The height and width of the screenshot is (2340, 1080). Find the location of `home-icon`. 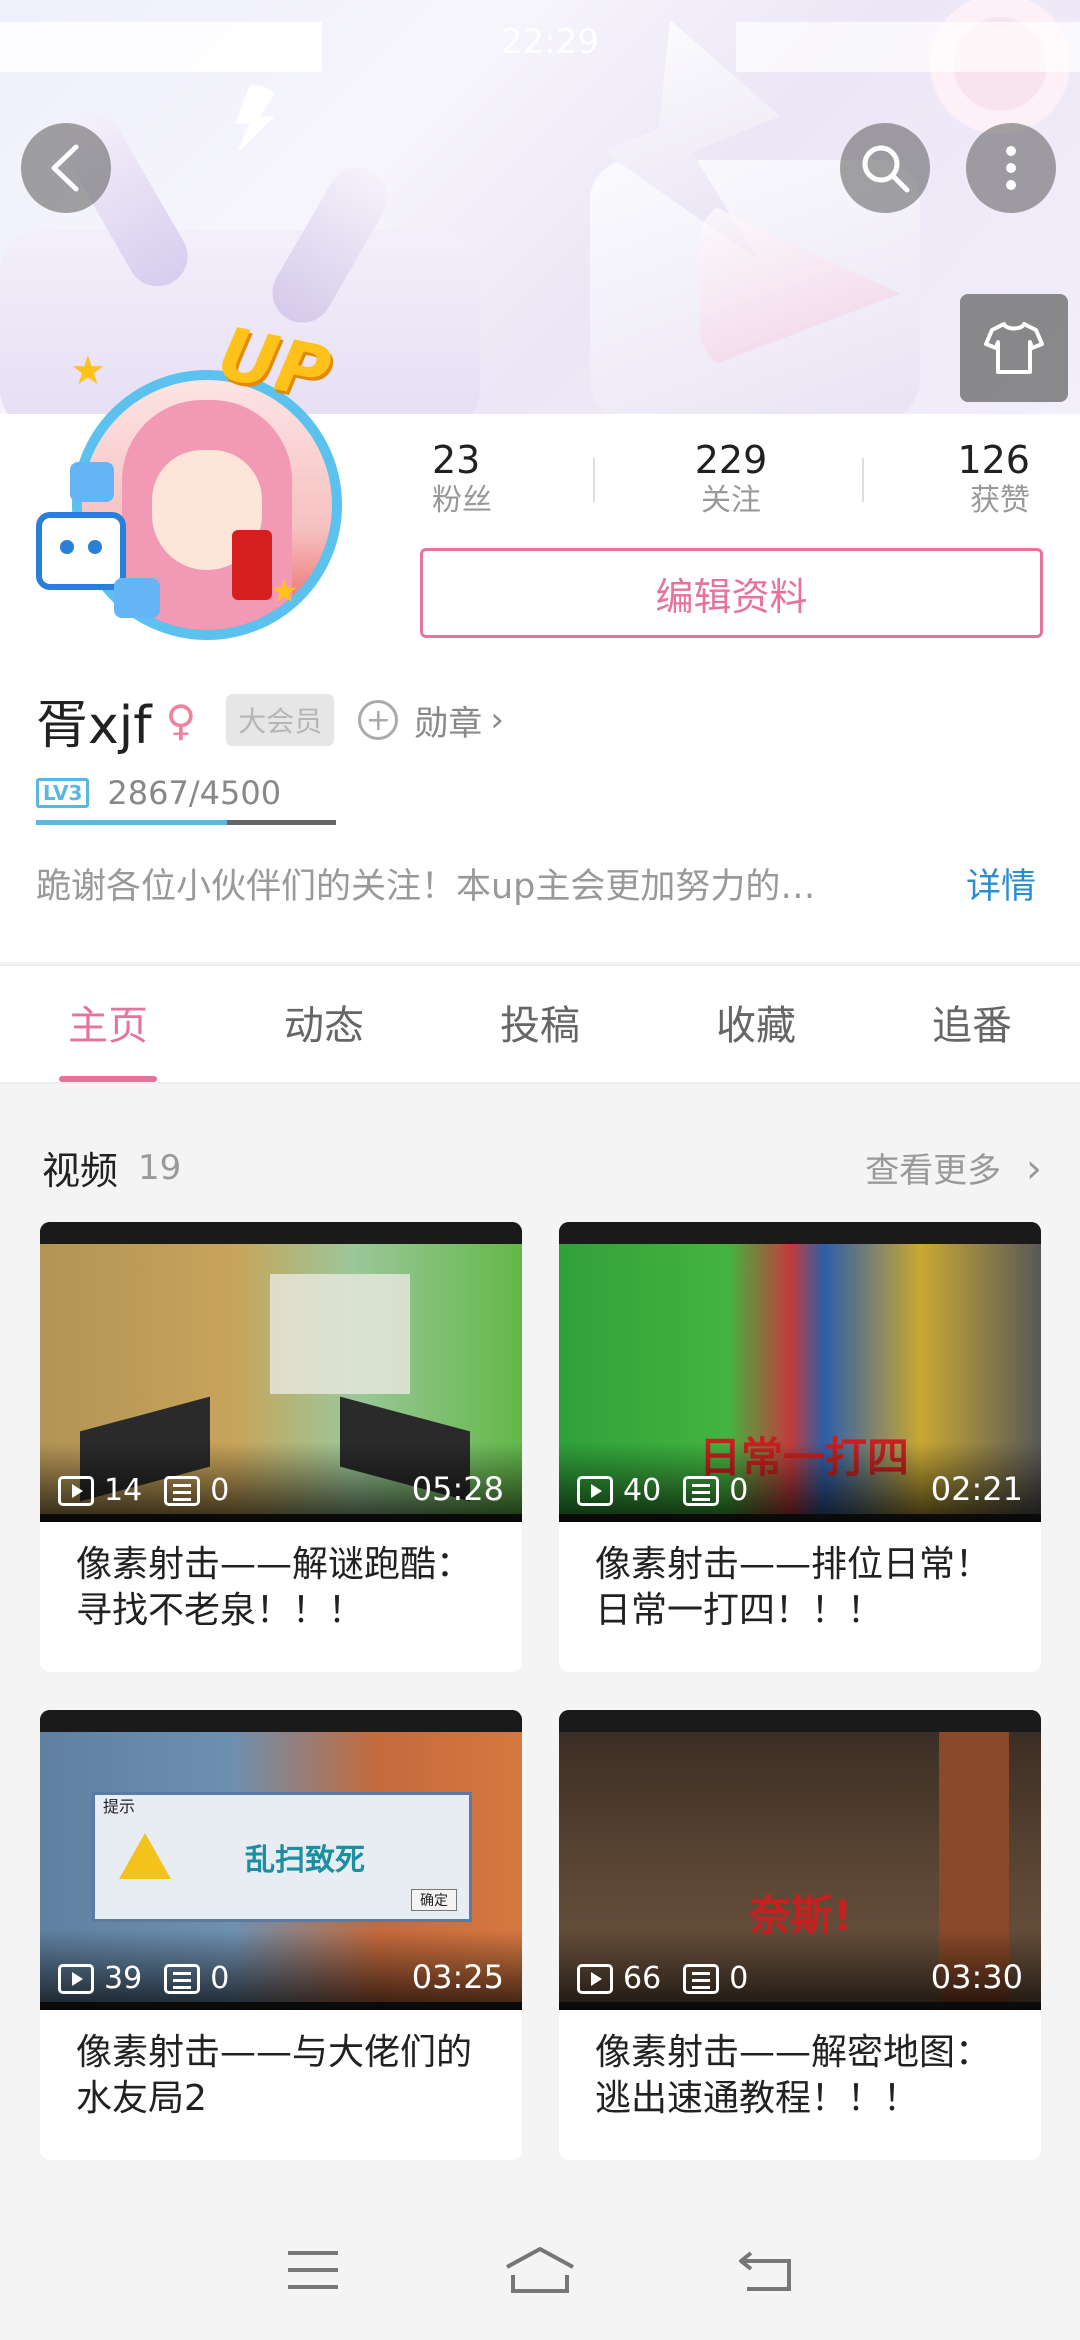

home-icon is located at coordinates (540, 2270).